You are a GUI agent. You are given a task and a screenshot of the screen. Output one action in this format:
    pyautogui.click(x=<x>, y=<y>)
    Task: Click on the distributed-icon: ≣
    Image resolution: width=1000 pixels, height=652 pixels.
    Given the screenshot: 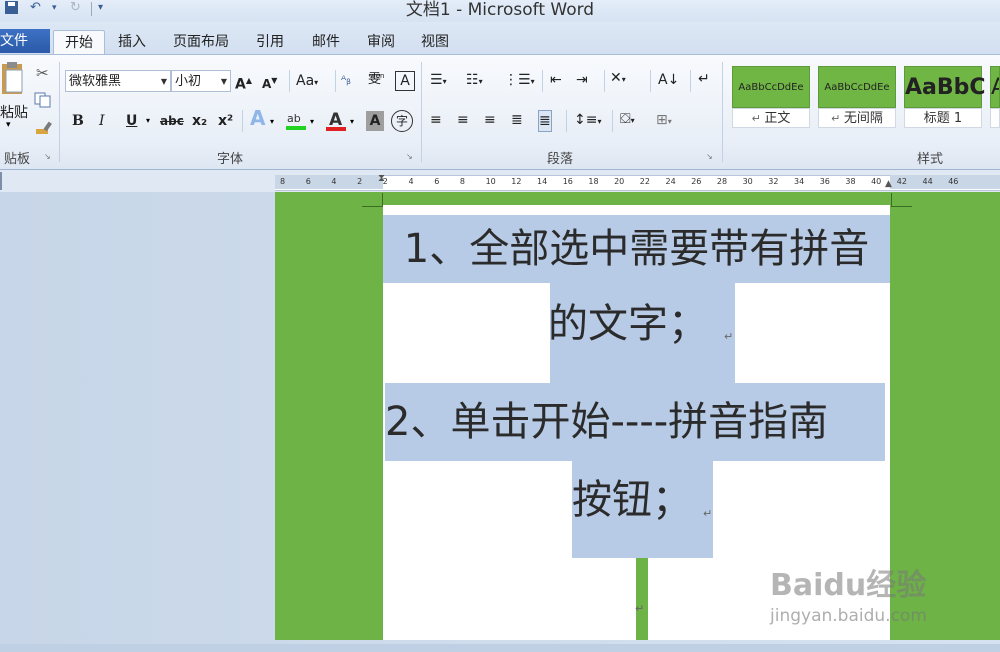 What is the action you would take?
    pyautogui.click(x=545, y=121)
    